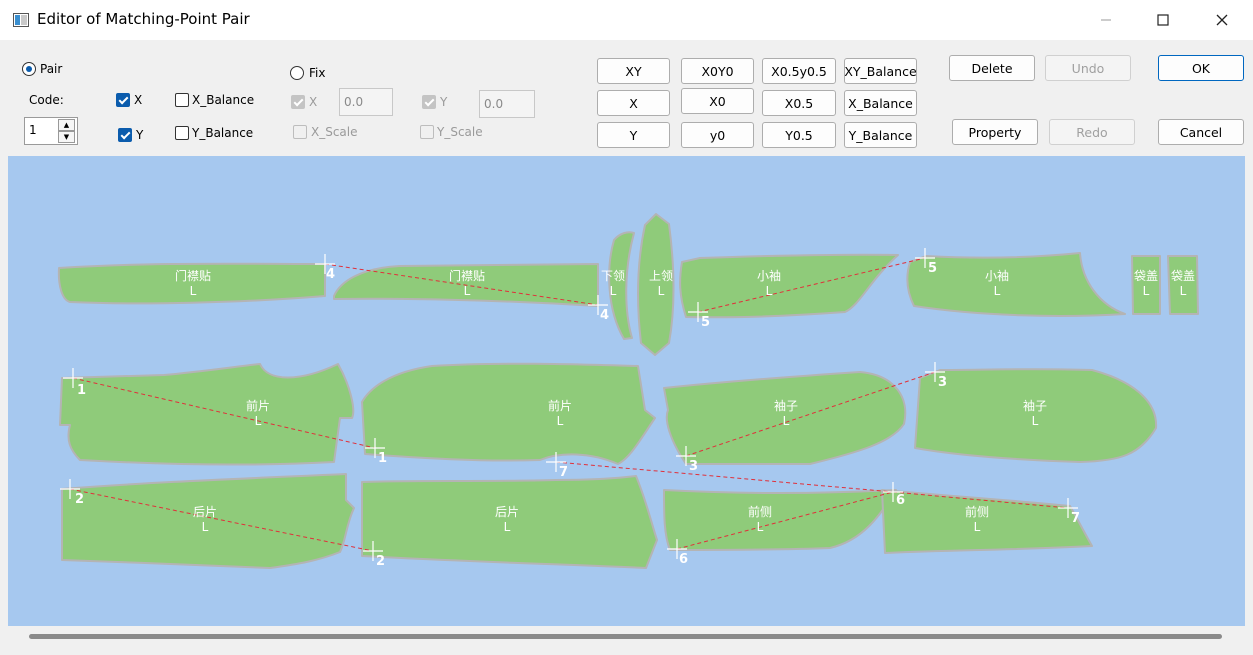 The image size is (1253, 655). I want to click on horizontal-scrollbar, so click(626, 636).